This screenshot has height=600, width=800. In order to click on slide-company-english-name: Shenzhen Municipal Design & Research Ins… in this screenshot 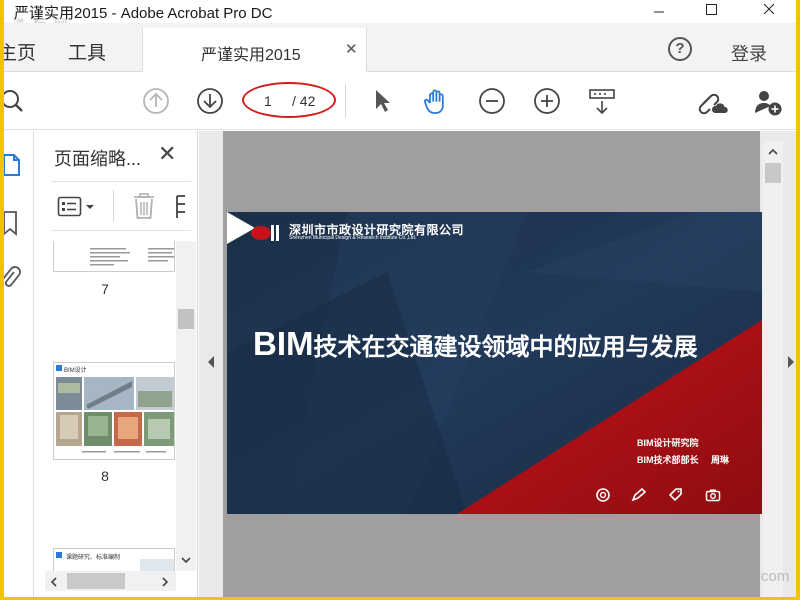, I will do `click(353, 238)`.